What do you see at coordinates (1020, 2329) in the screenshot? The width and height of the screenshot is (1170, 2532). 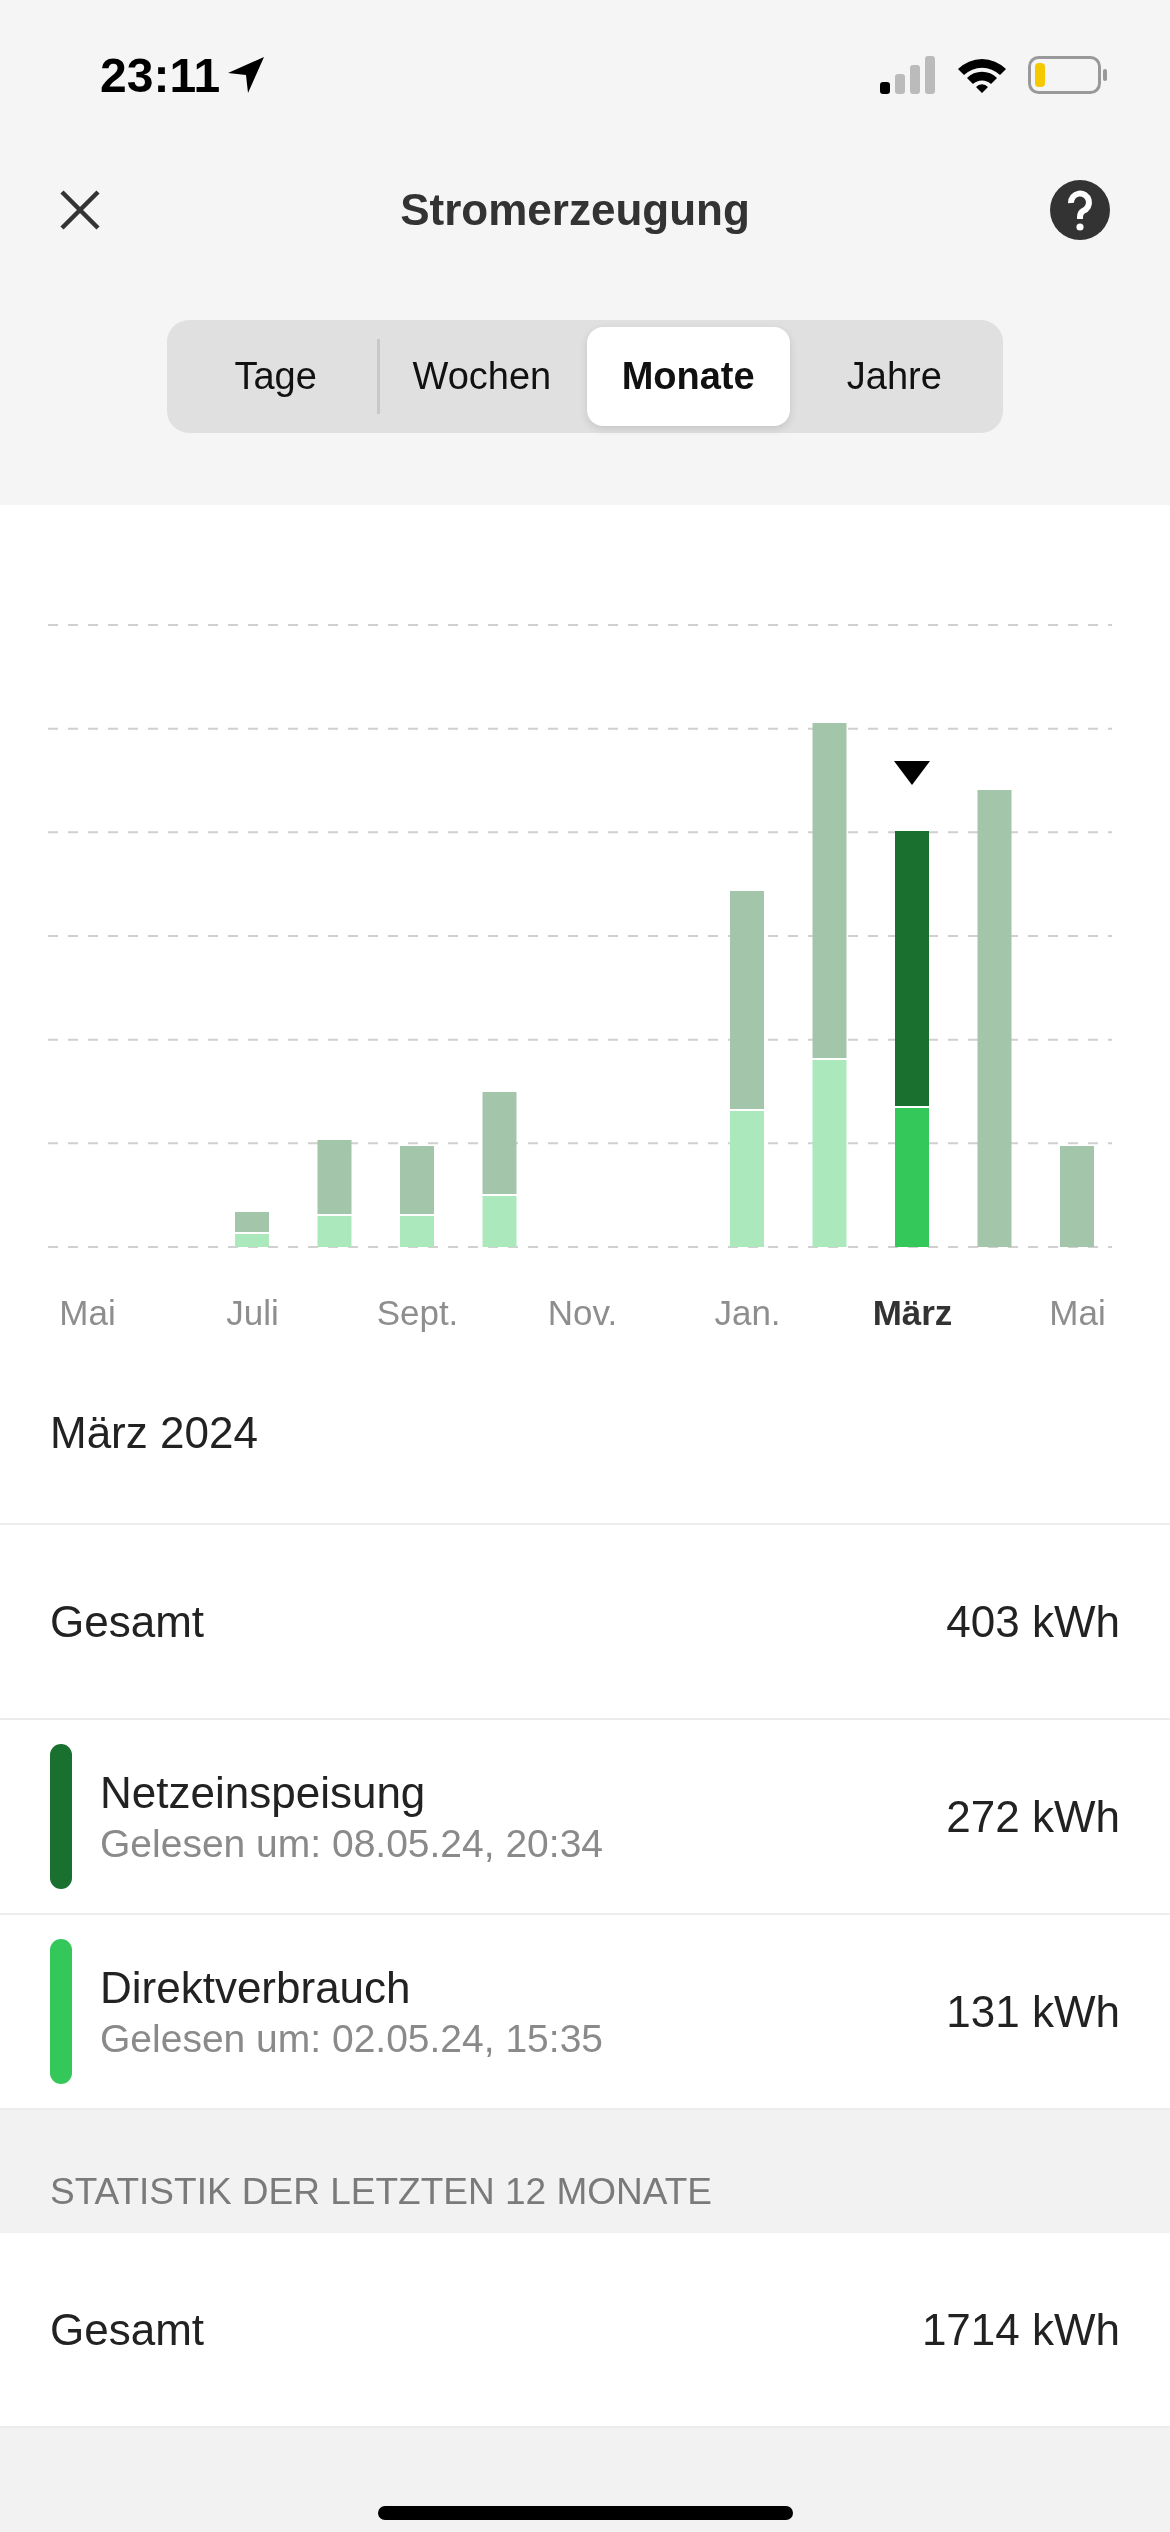 I see `row-value: 1714 kWh` at bounding box center [1020, 2329].